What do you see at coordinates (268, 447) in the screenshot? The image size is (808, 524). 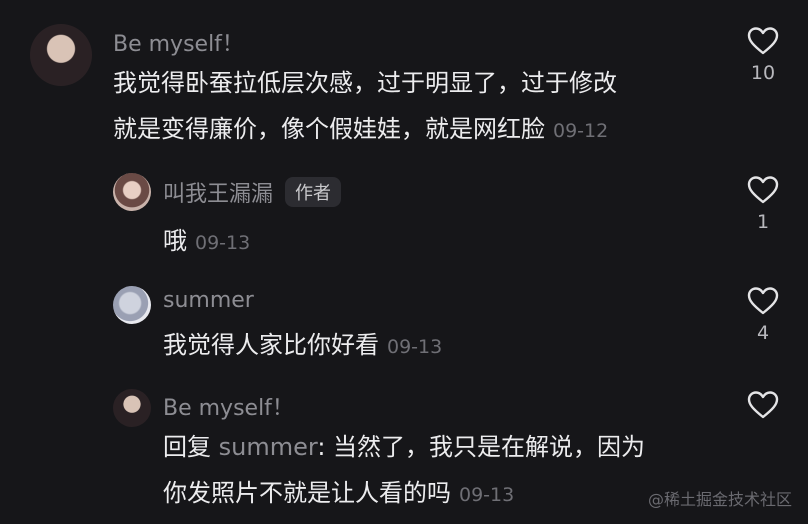 I see `reply-mention: summer` at bounding box center [268, 447].